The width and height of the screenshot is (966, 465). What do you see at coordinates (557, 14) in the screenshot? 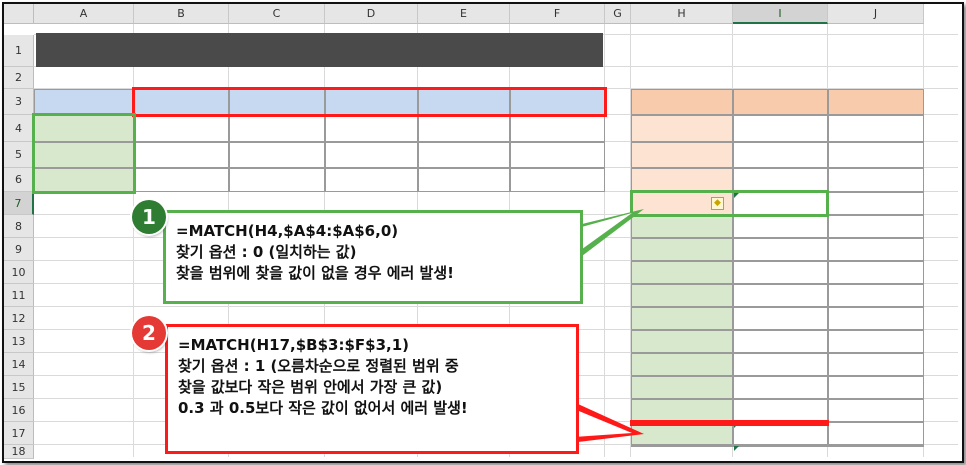
I see `column-header-f: F` at bounding box center [557, 14].